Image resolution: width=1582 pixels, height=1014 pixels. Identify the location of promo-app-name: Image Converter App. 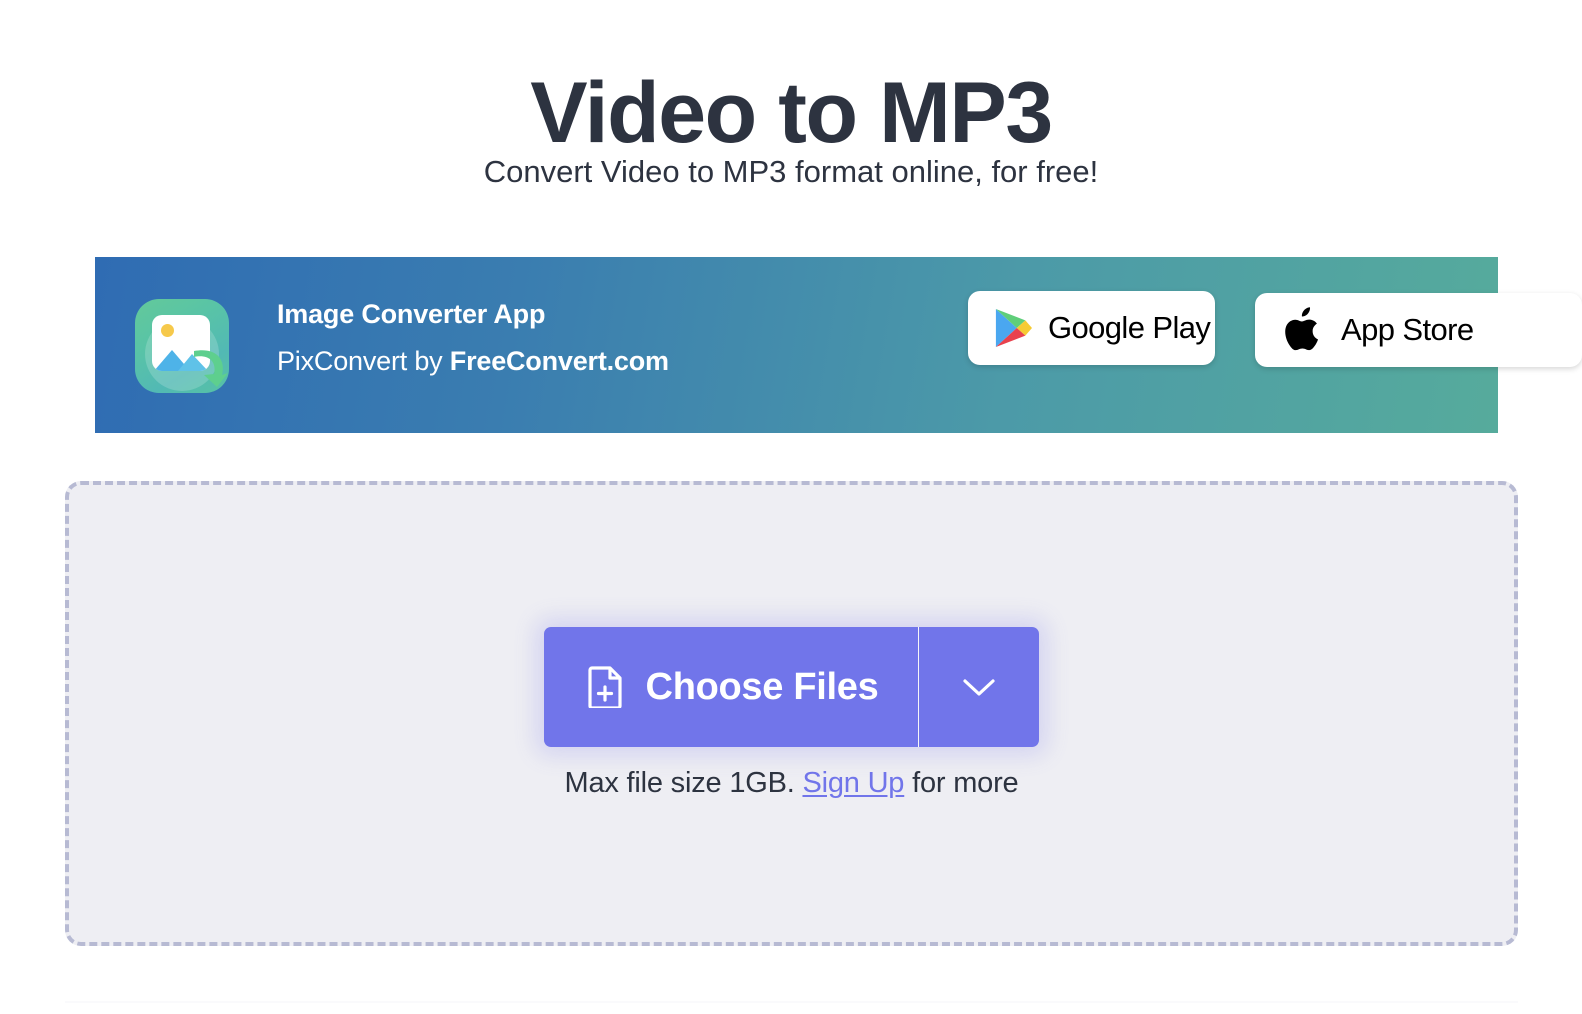
(411, 314).